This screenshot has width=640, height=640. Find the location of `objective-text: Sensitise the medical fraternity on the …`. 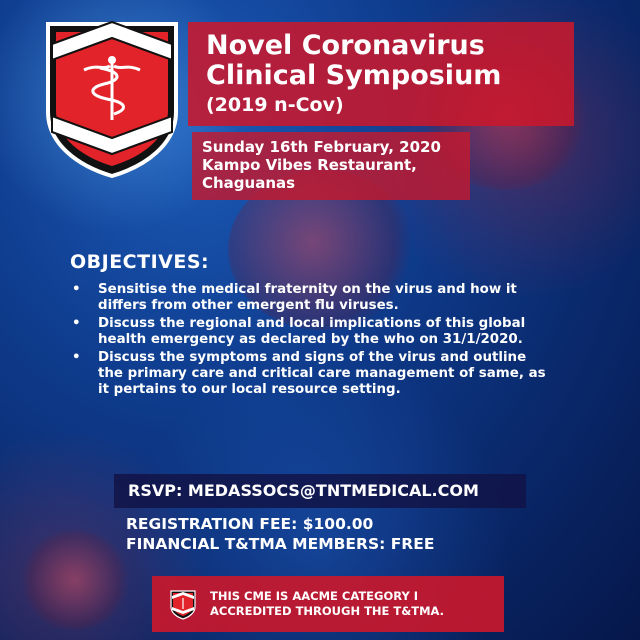

objective-text: Sensitise the medical fraternity on the … is located at coordinates (307, 297).